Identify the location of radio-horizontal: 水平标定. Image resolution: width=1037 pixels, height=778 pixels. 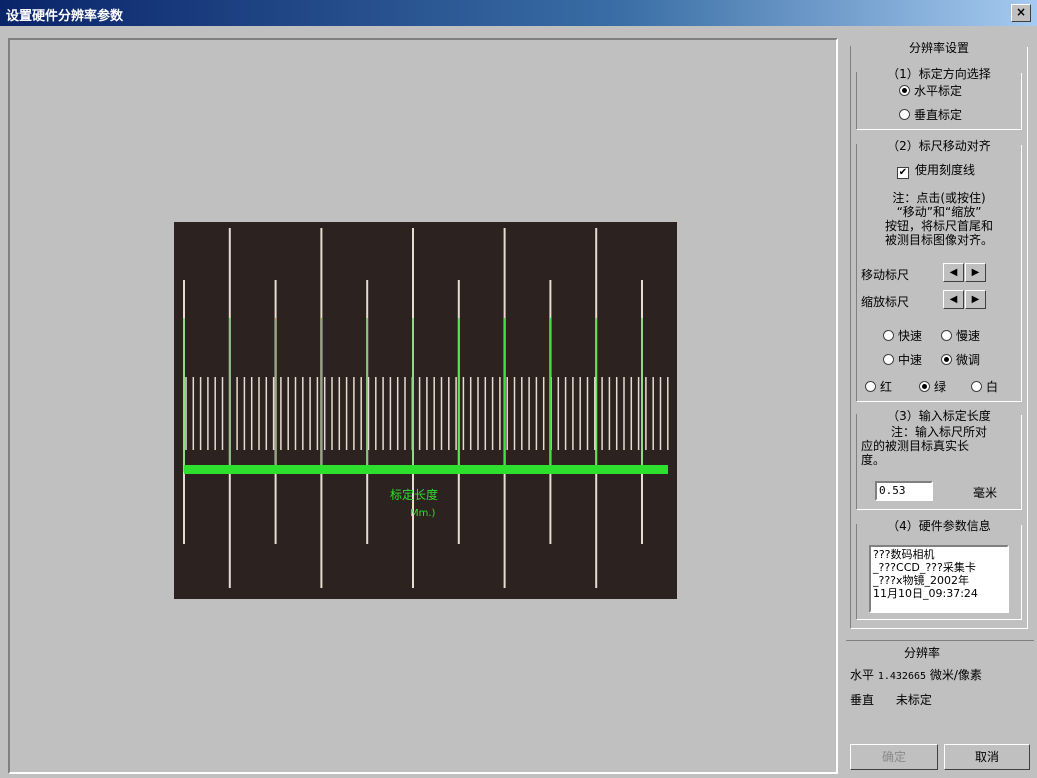
(930, 90).